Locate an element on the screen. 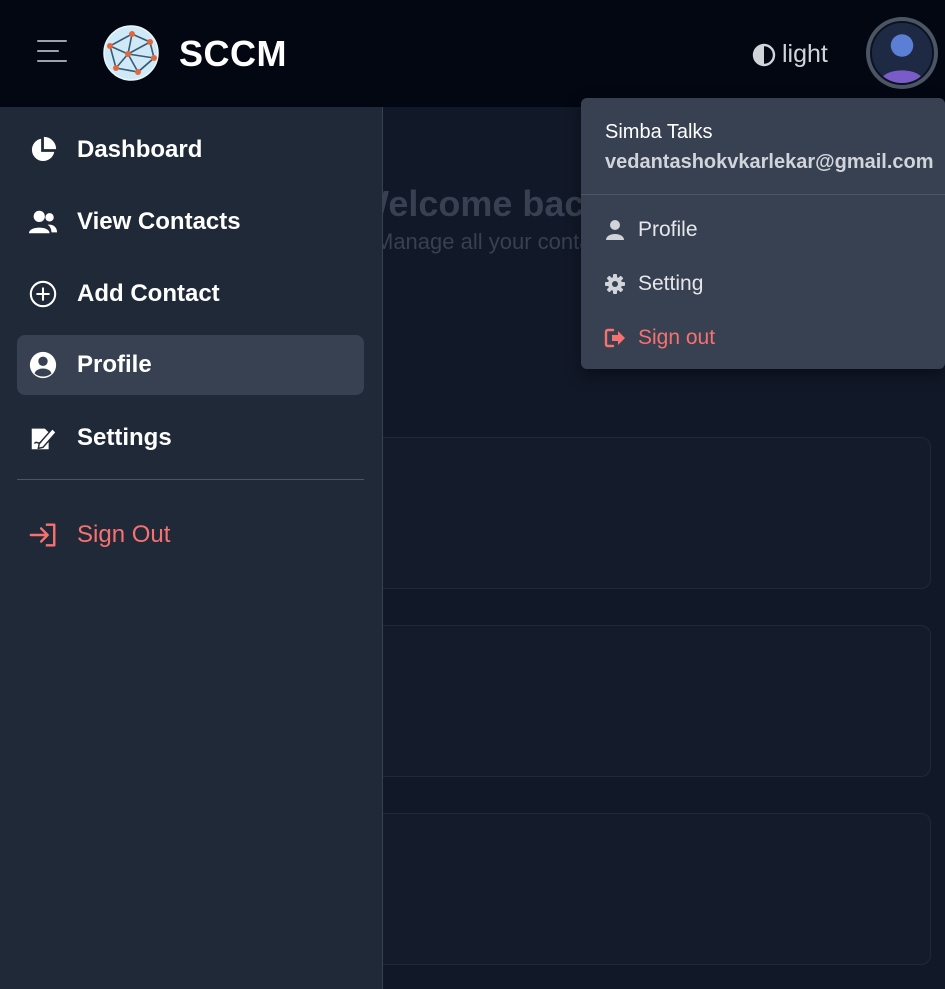 The width and height of the screenshot is (945, 989). chart-pie-icon is located at coordinates (43, 150).